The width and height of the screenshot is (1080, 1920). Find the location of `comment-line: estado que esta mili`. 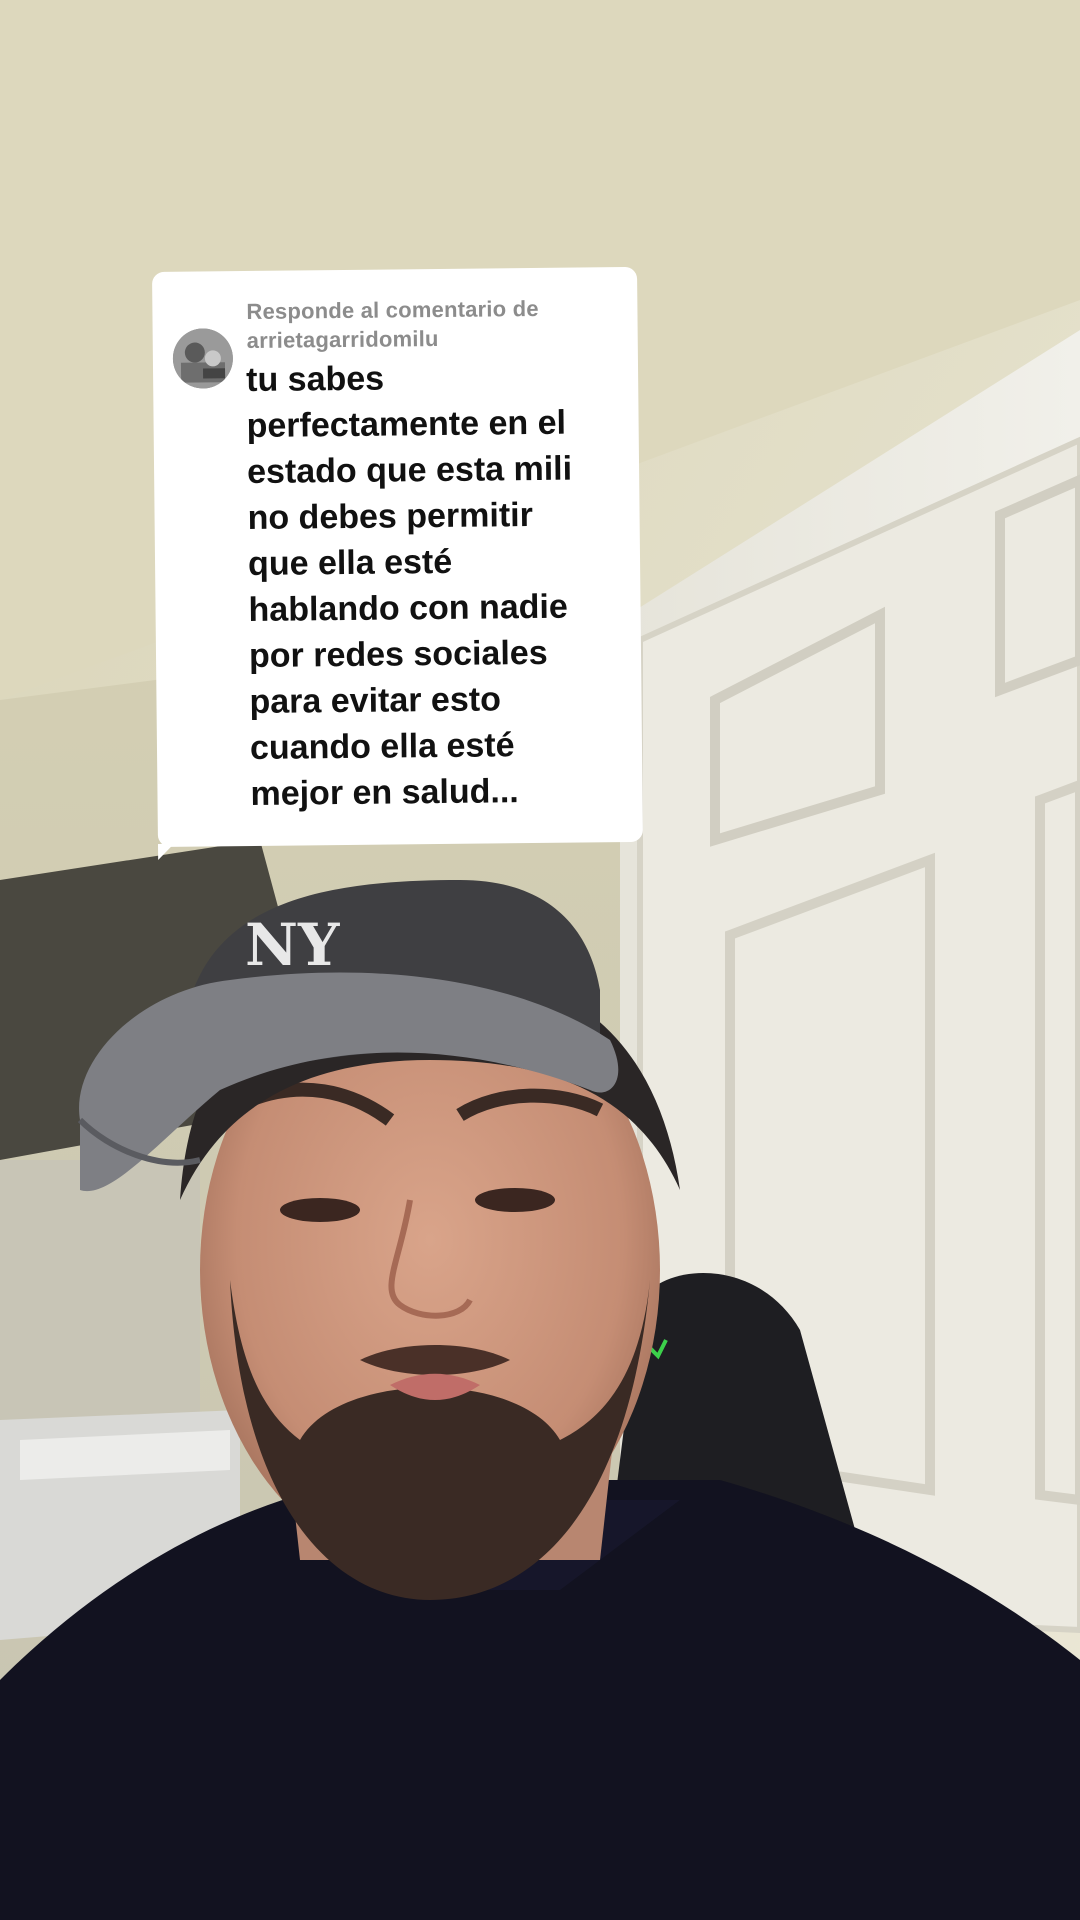

comment-line: estado que esta mili is located at coordinates (409, 470).